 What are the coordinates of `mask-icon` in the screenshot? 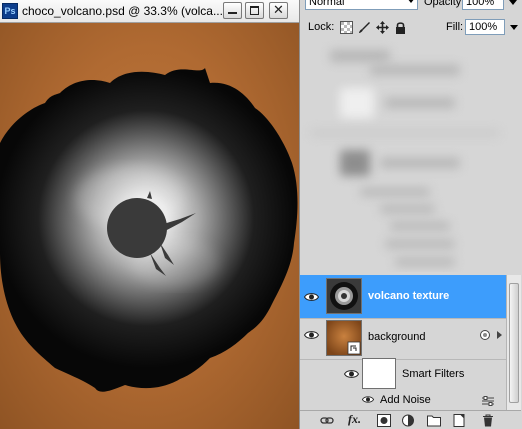 It's located at (384, 420).